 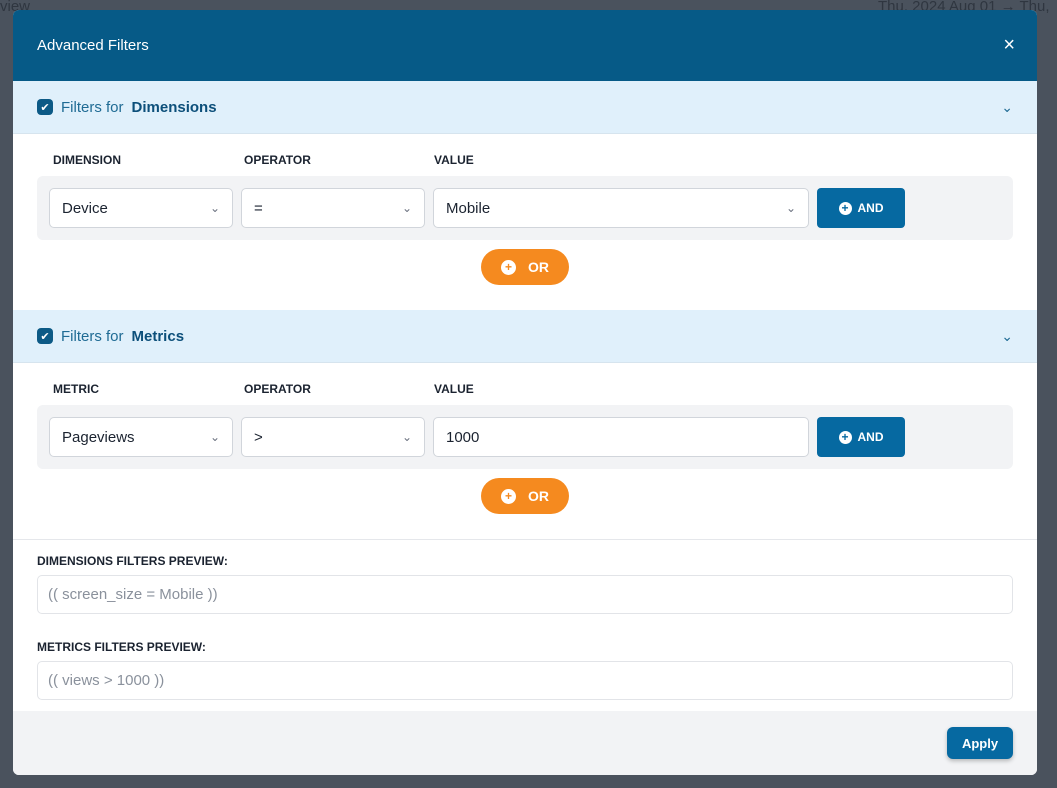 I want to click on metric-filter-row: Pageviews ⌄ > ⌄ 1000 + AND, so click(x=525, y=437).